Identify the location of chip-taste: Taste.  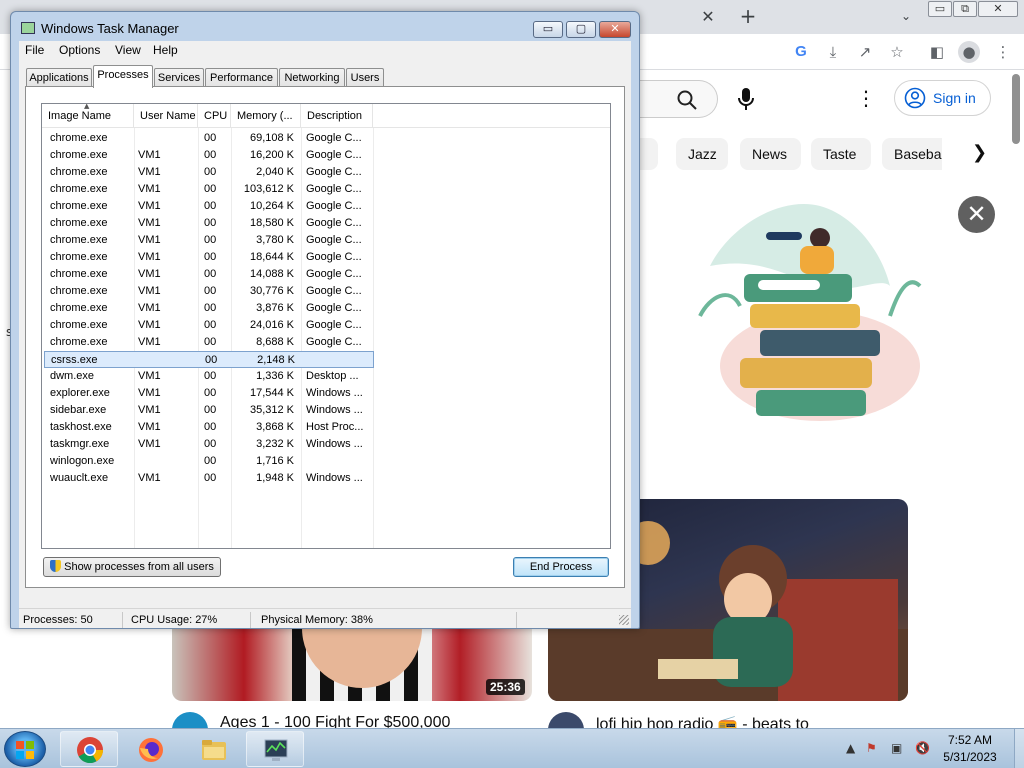
(841, 154).